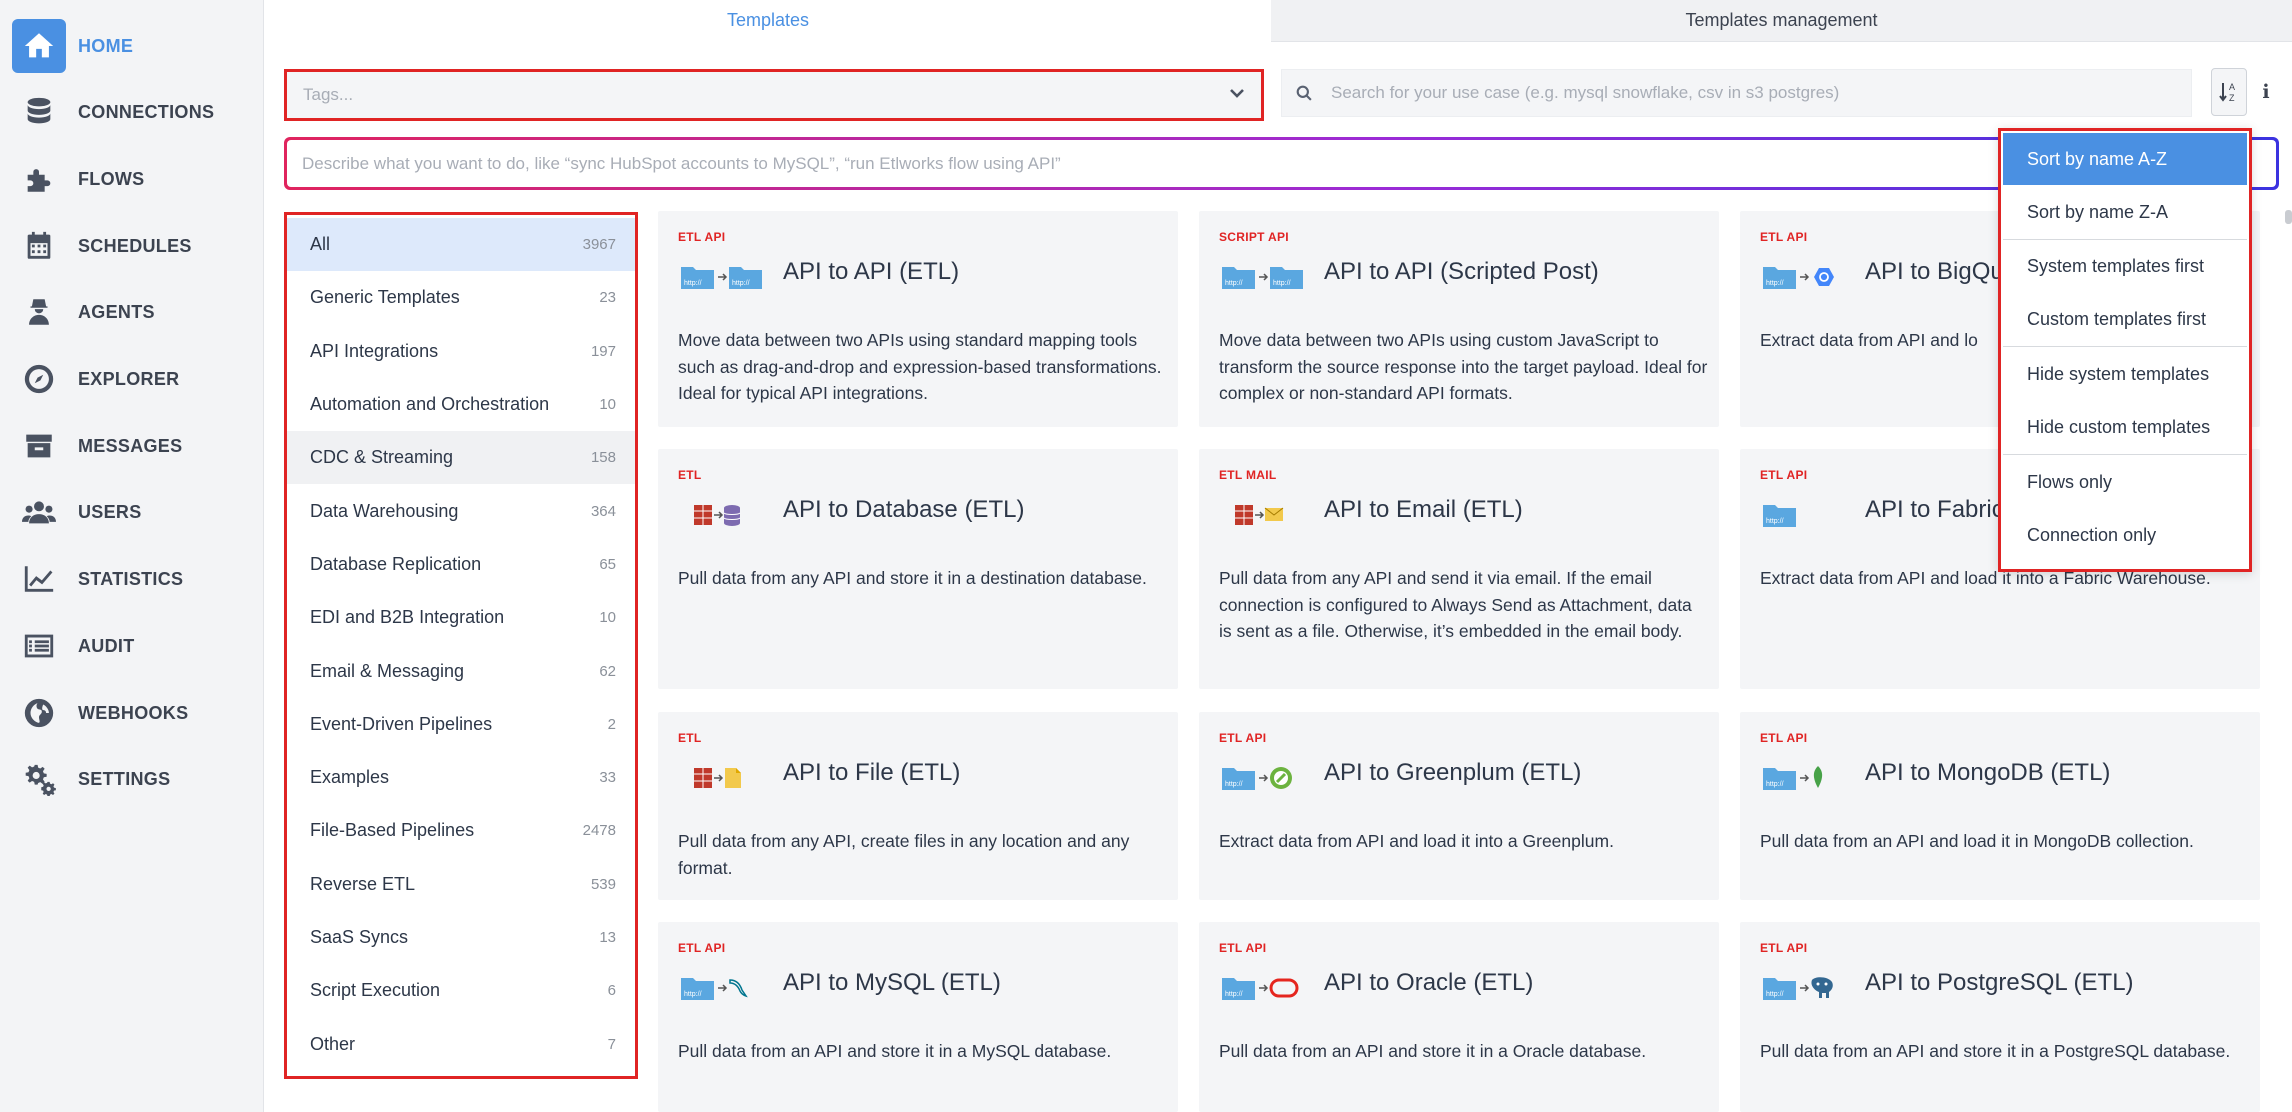 The width and height of the screenshot is (2292, 1112). Describe the element at coordinates (1263, 777) in the screenshot. I see `api-to-greenplum-icon: http://` at that location.